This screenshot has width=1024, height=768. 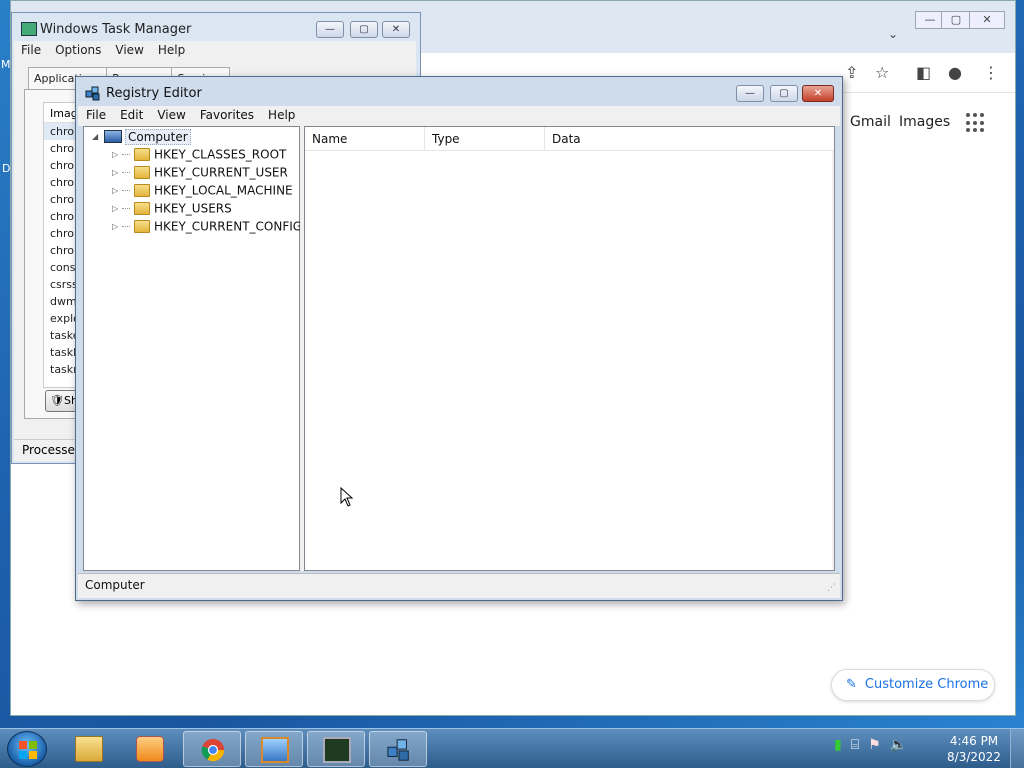 I want to click on tree-item-hkey-users: ▷ HKEY_USERS, so click(x=172, y=210).